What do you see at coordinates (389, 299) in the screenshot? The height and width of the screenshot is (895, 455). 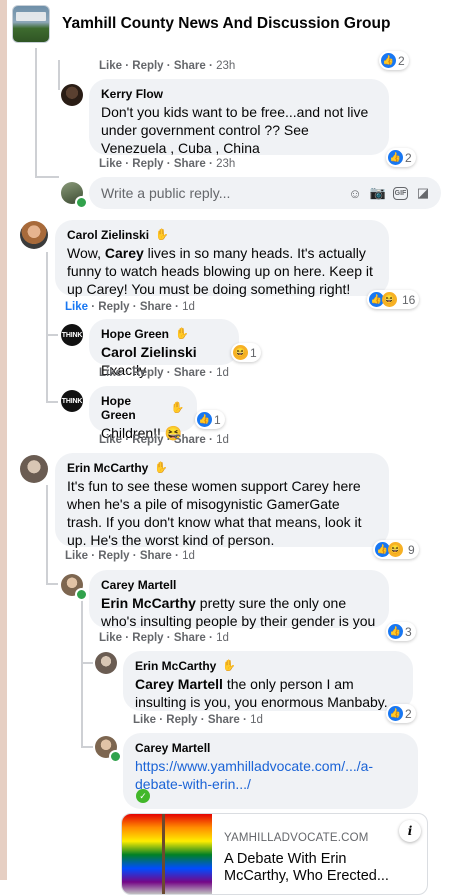 I see `haha-reaction-icon: 😆` at bounding box center [389, 299].